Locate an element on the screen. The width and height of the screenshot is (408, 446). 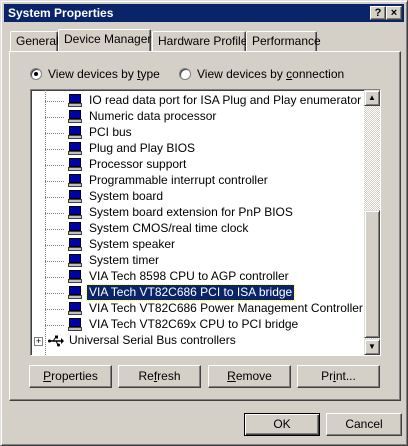
device-label: Plug and Play BIOS is located at coordinates (142, 148).